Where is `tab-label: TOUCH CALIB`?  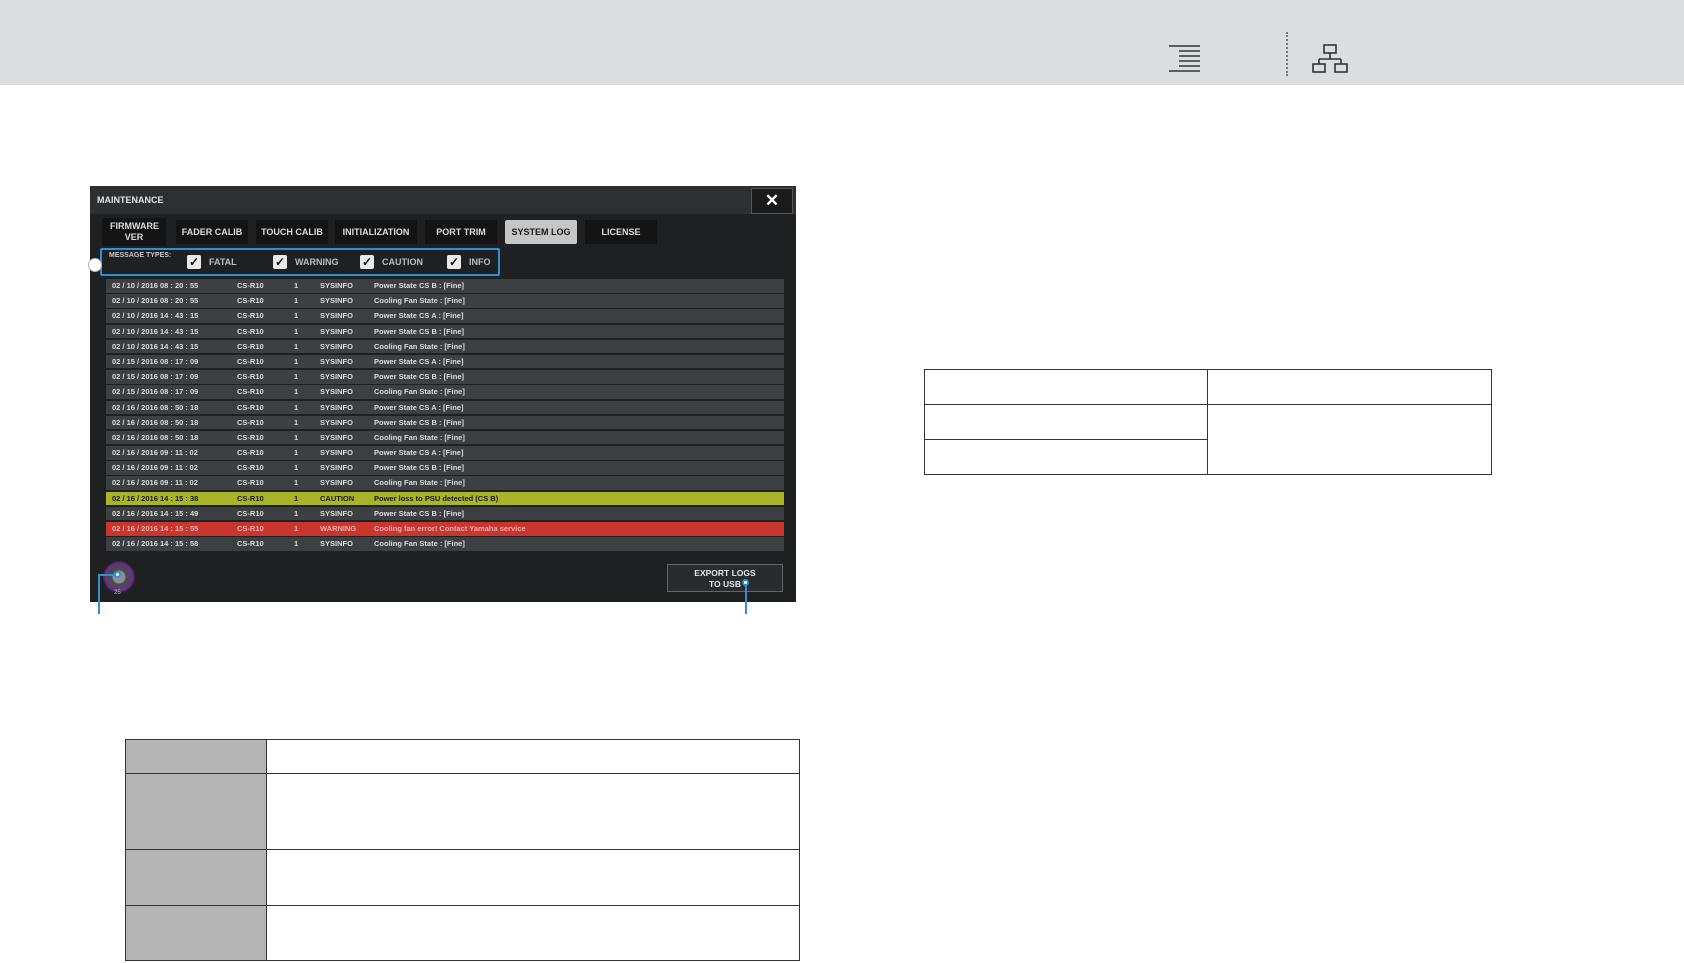
tab-label: TOUCH CALIB is located at coordinates (292, 231).